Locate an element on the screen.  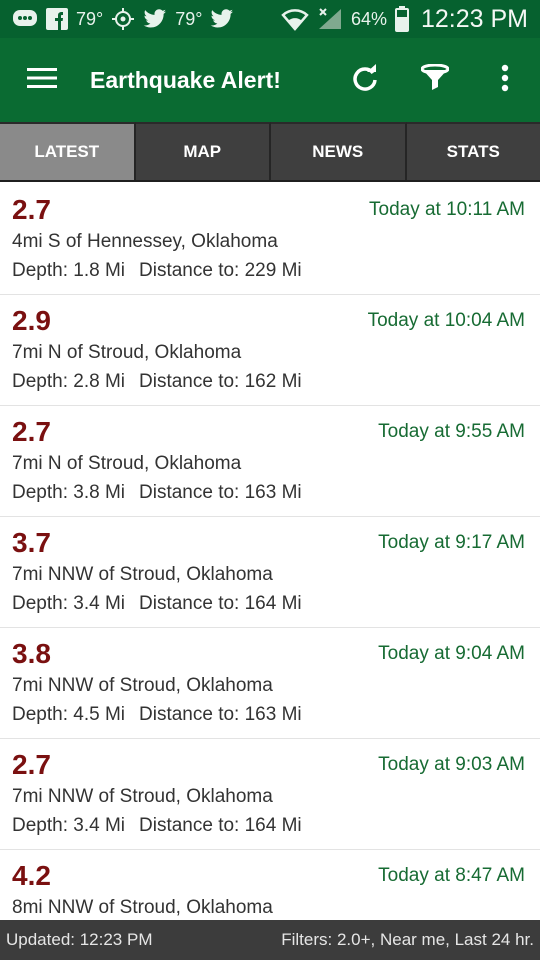
filters-summary: Filters: 2.0+, Near me, Last 24 hr. is located at coordinates (407, 940).